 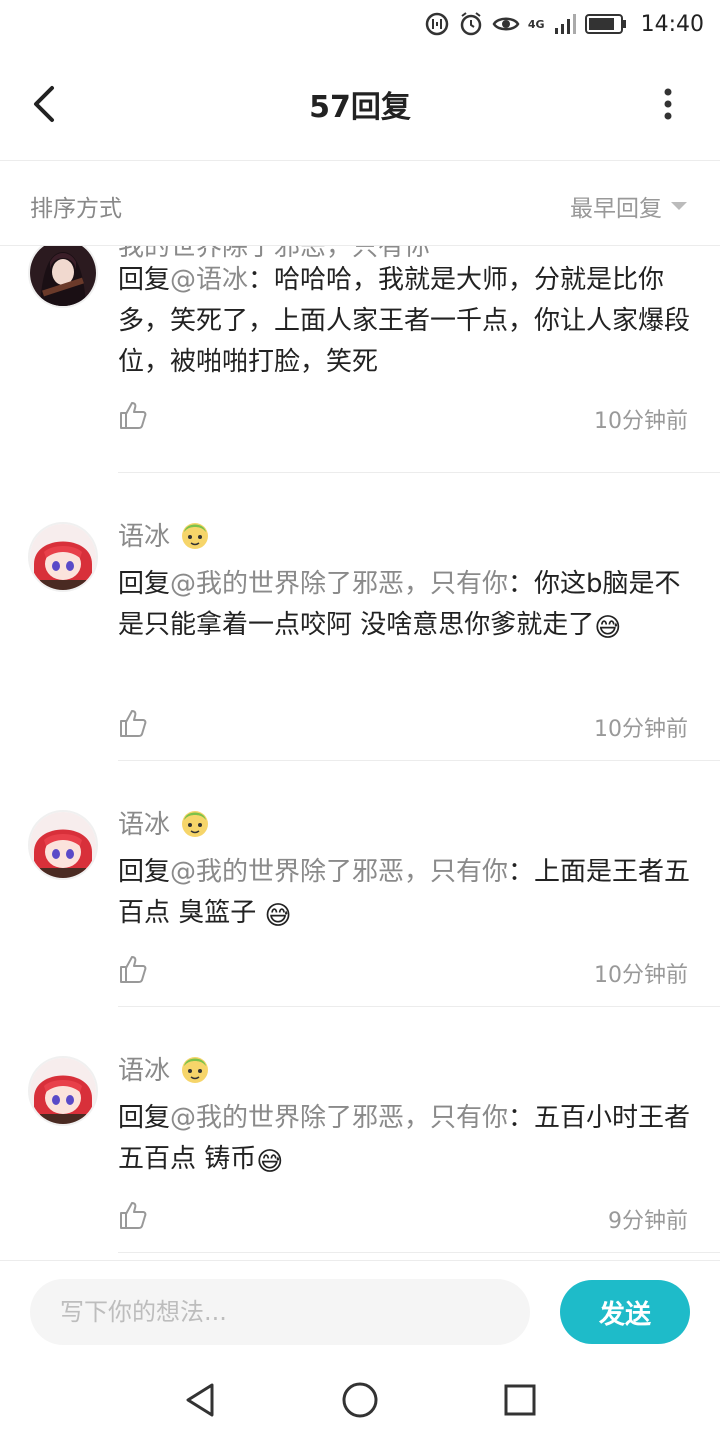 I want to click on caret-down-icon, so click(x=679, y=206).